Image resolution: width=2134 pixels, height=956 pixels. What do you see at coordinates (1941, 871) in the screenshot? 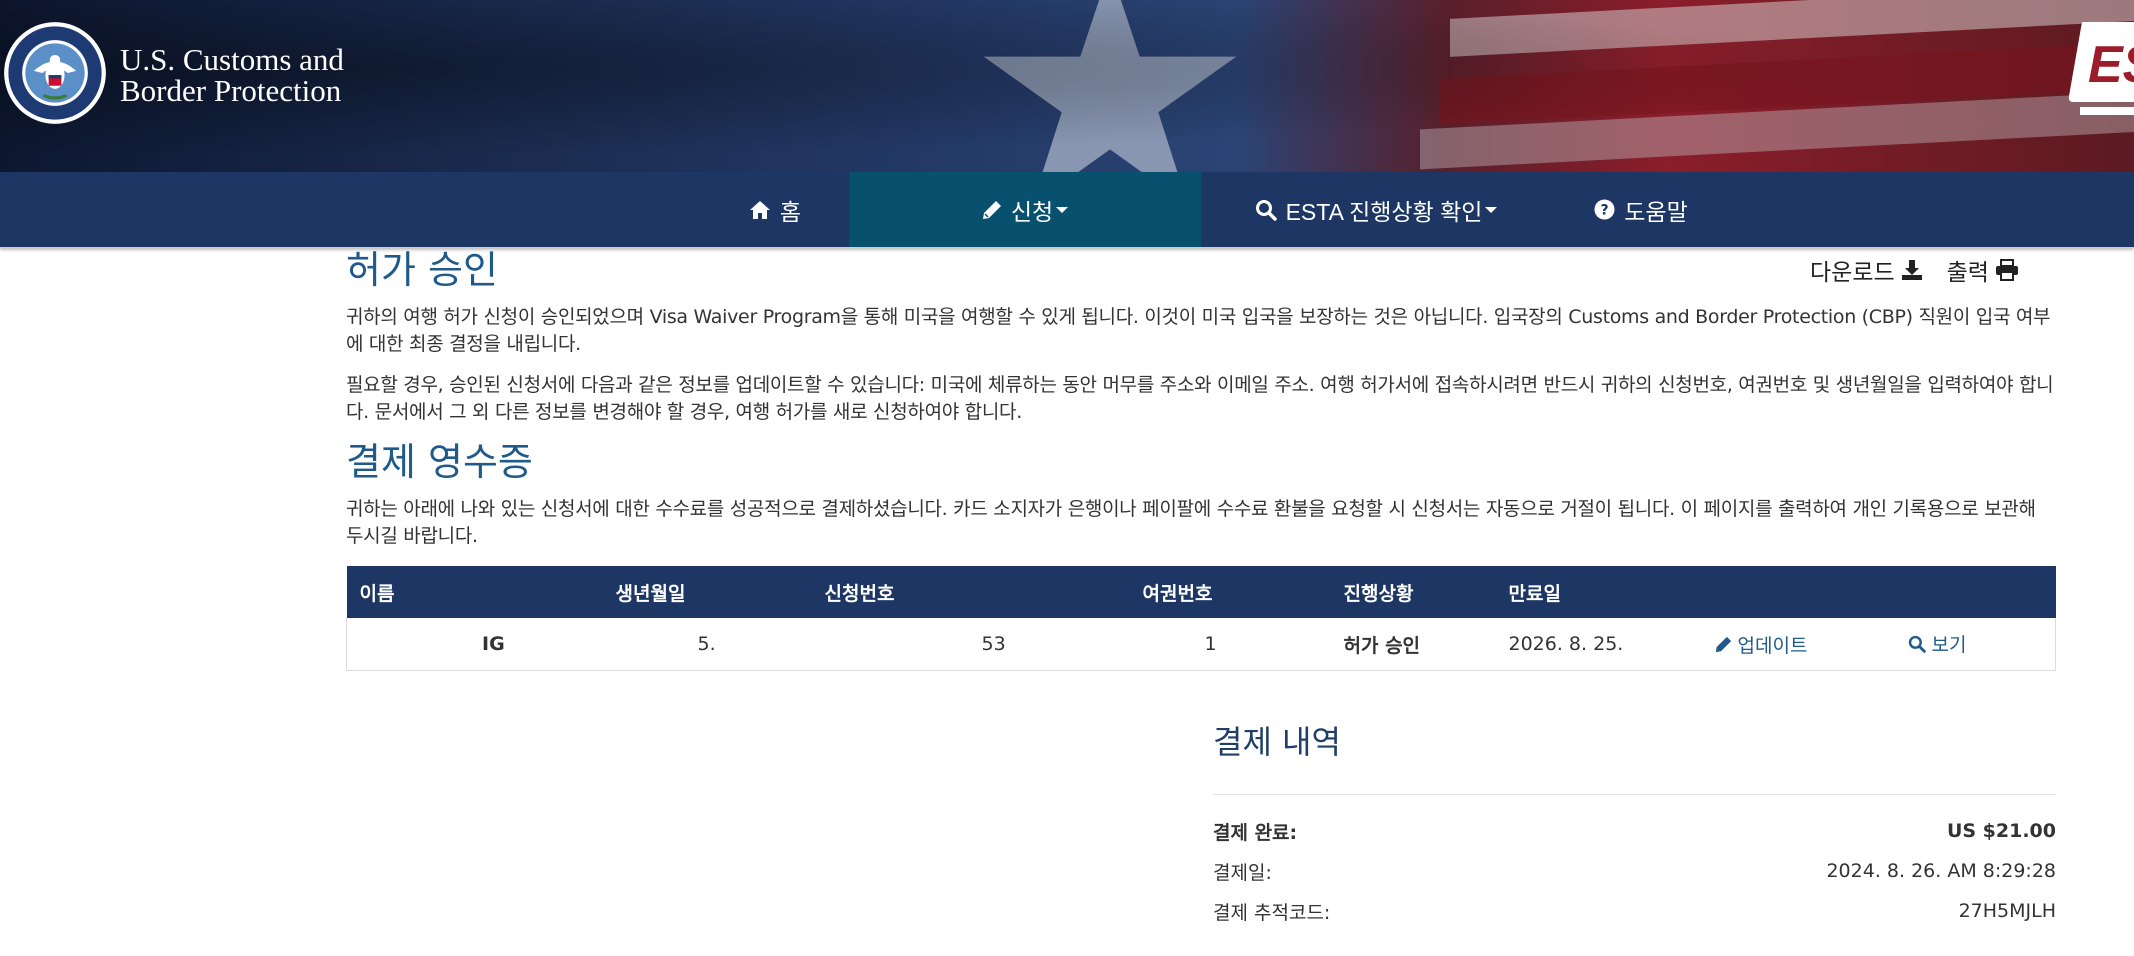
I see `payment-date-value: 2024. 8. 26. AM 8:29:28` at bounding box center [1941, 871].